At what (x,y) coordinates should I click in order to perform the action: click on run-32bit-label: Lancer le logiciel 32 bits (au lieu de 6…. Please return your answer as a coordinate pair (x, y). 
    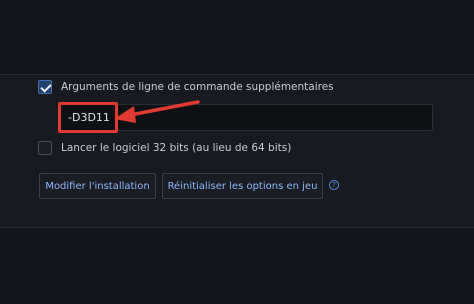
    Looking at the image, I should click on (176, 148).